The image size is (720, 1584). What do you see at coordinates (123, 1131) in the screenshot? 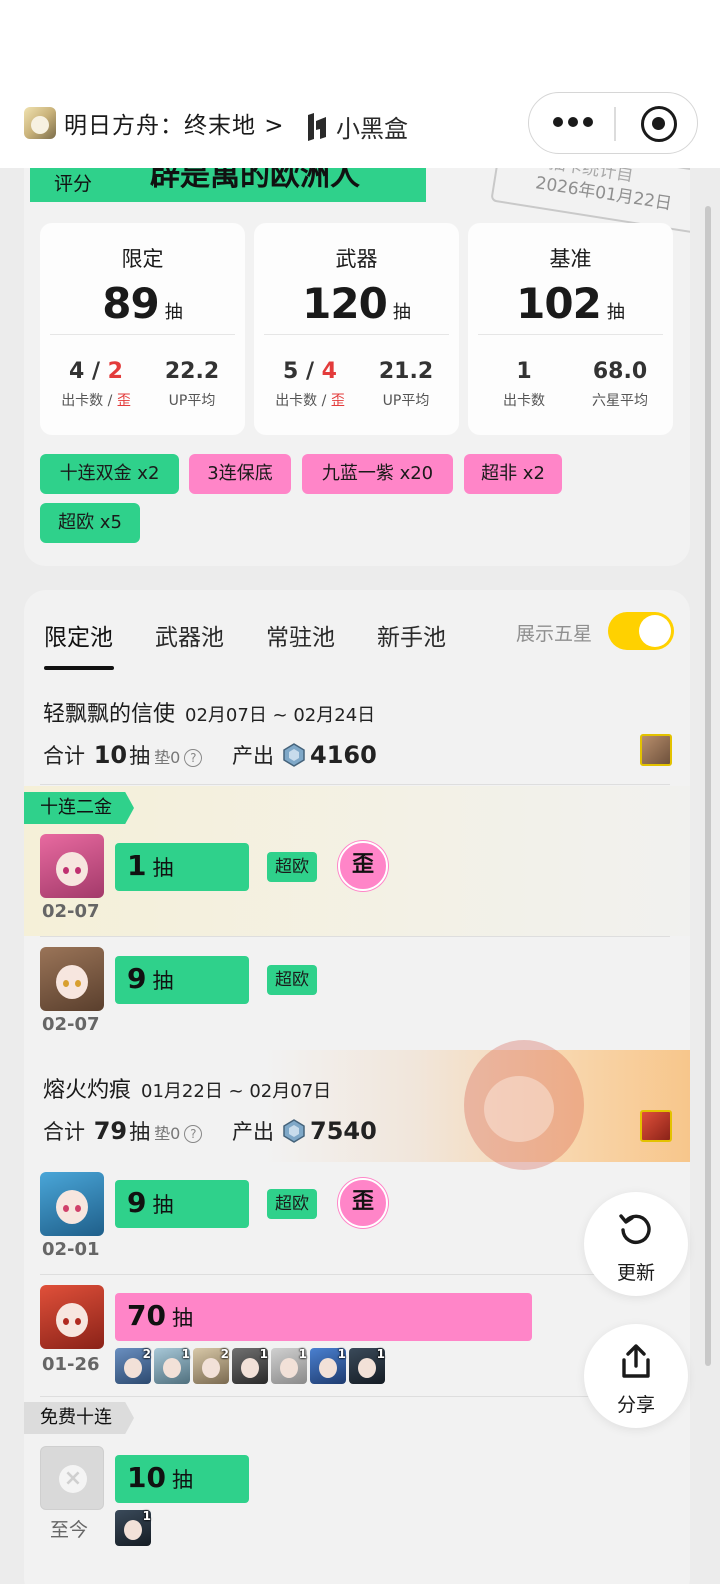
I see `pool-total: 合计 79抽 垫0?` at bounding box center [123, 1131].